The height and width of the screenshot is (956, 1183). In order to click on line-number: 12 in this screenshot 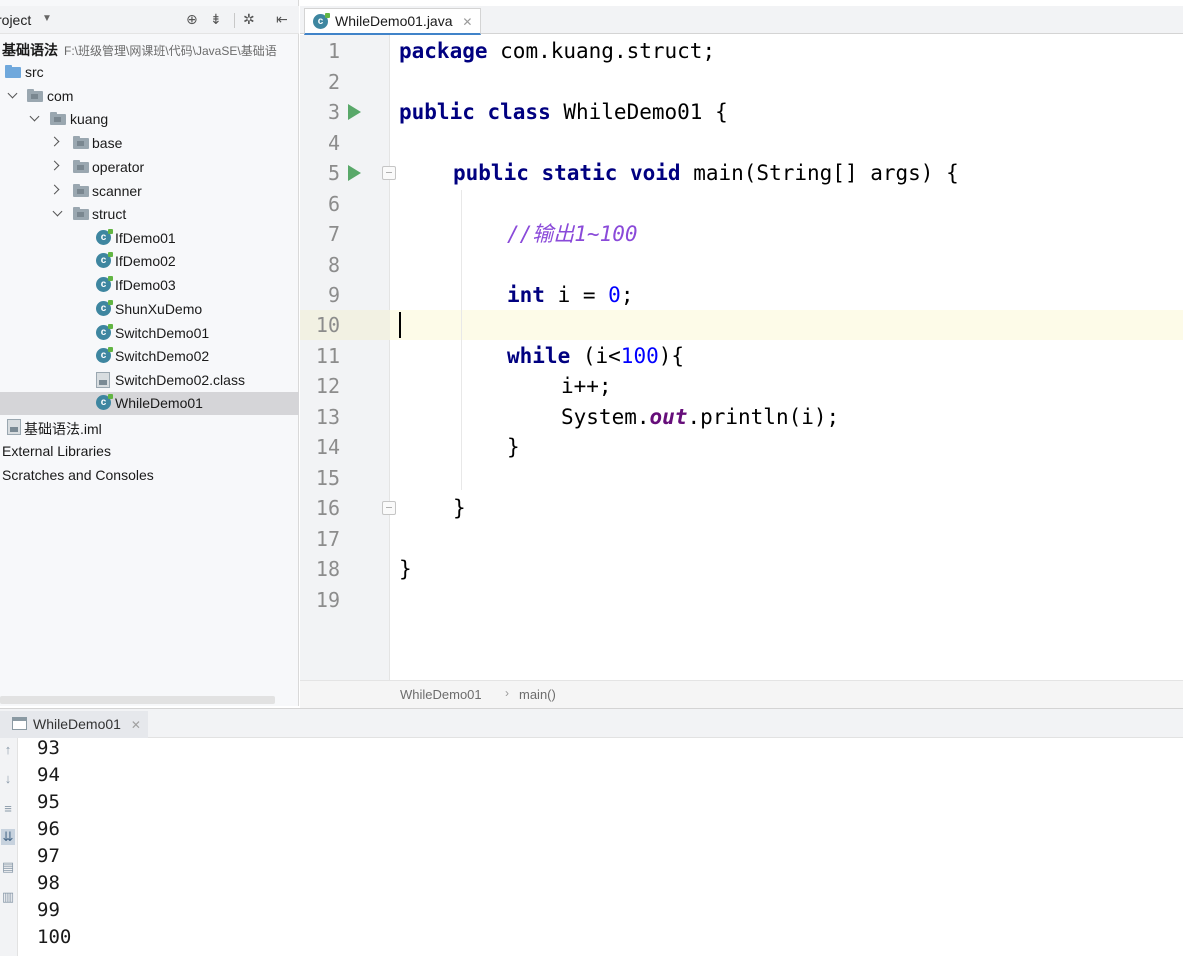, I will do `click(327, 386)`.